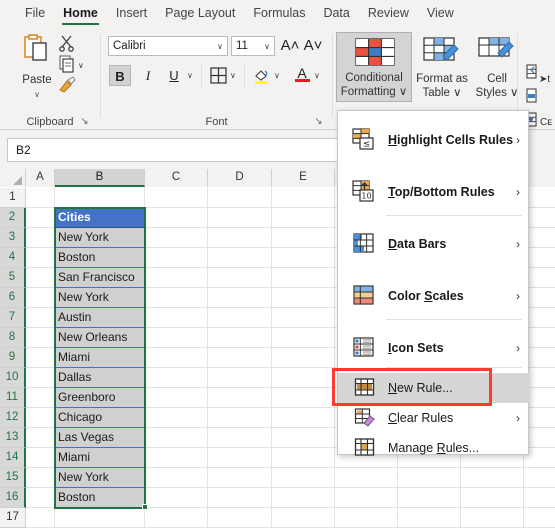  I want to click on cell-D13, so click(240, 438).